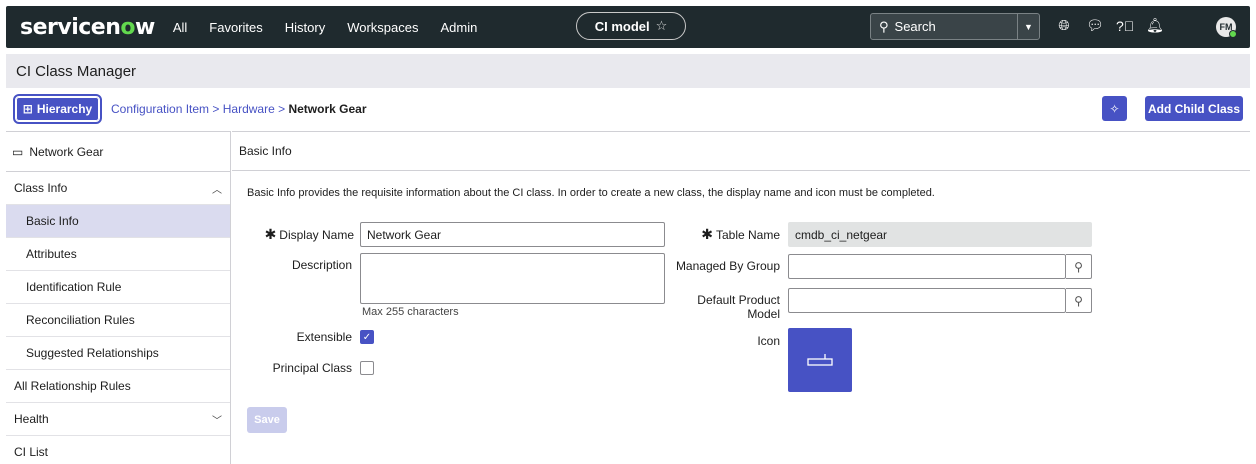 The image size is (1256, 464). I want to click on extensible-checkbox: ✓, so click(367, 337).